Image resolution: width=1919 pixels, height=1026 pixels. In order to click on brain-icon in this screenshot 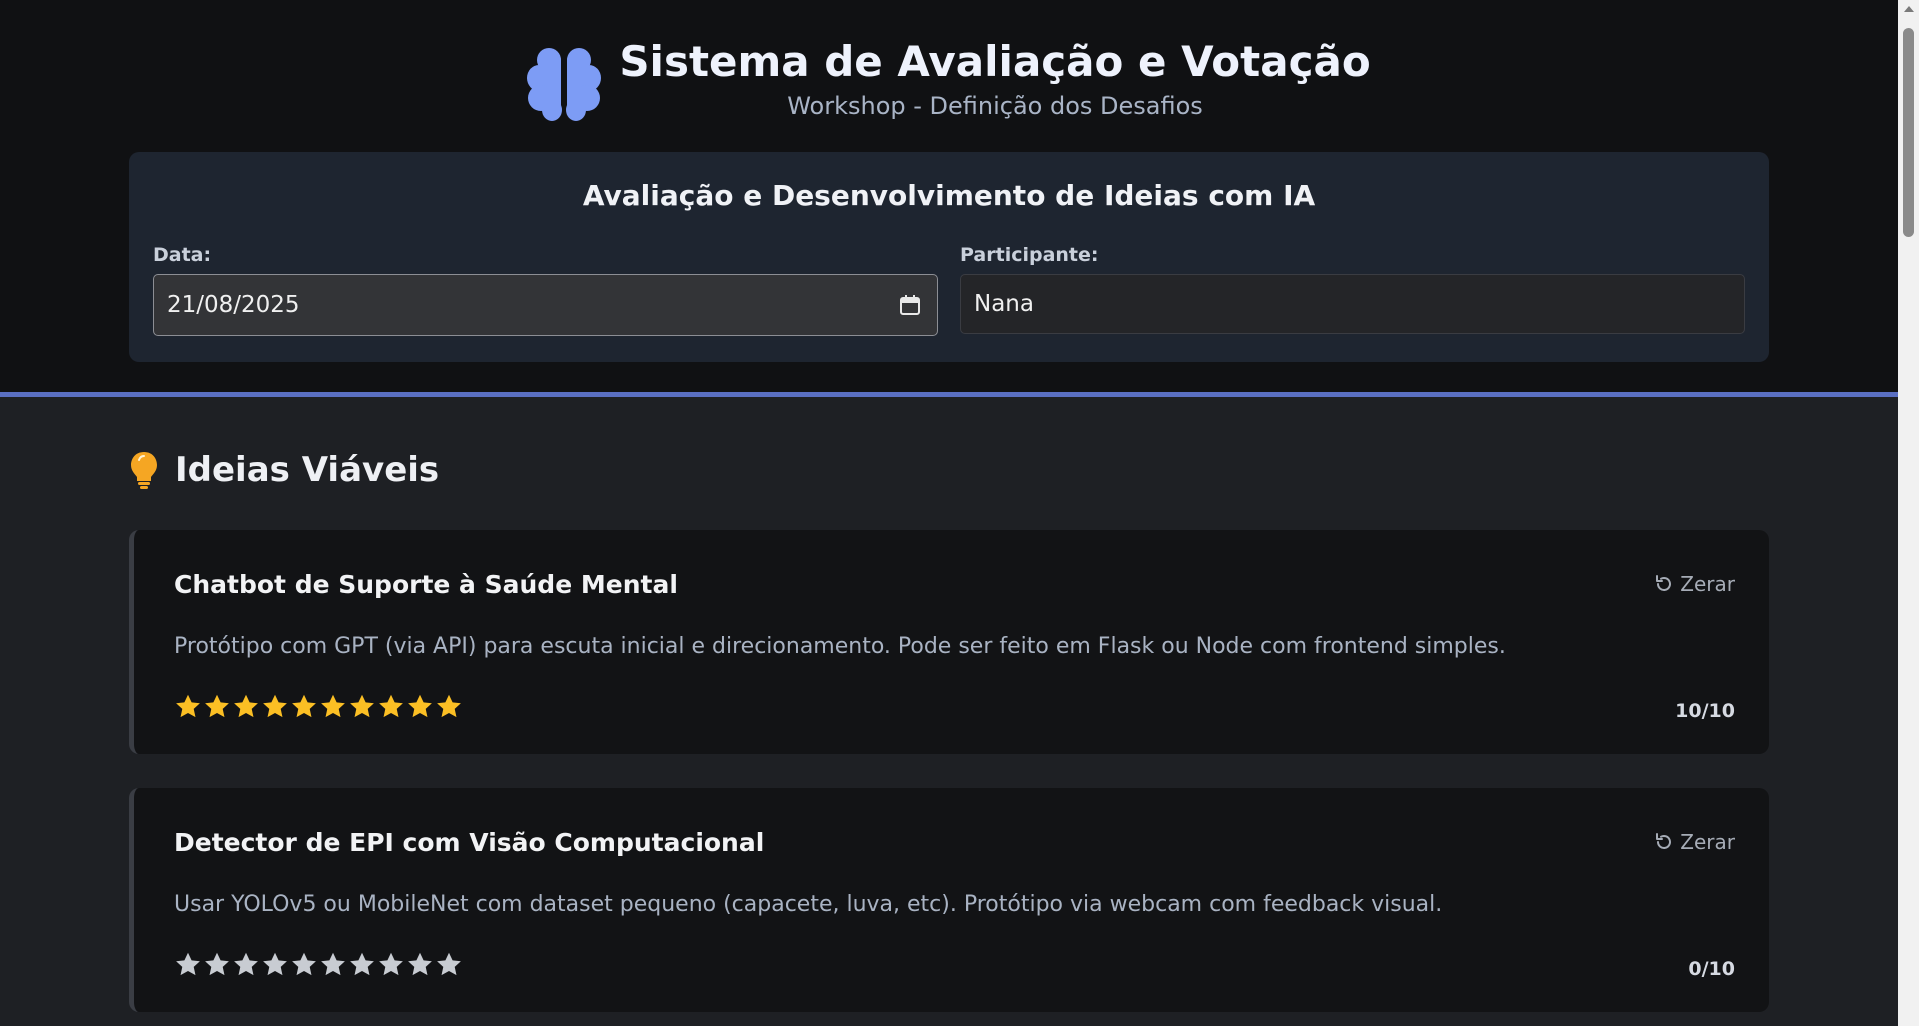, I will do `click(564, 84)`.